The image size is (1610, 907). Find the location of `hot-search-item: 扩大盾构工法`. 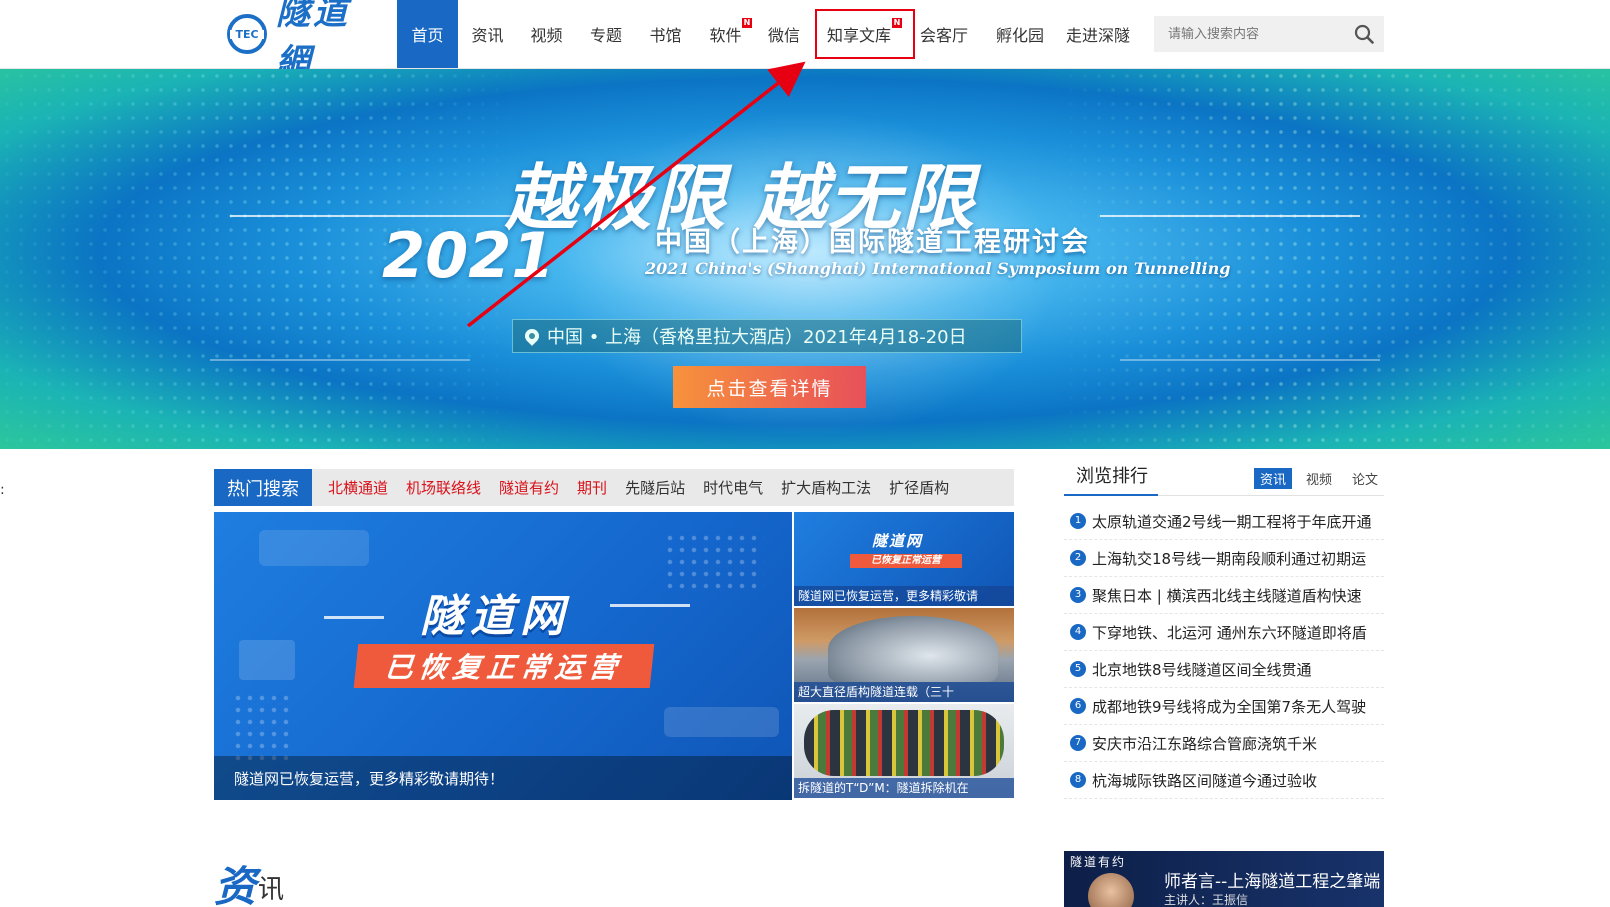

hot-search-item: 扩大盾构工法 is located at coordinates (826, 487).